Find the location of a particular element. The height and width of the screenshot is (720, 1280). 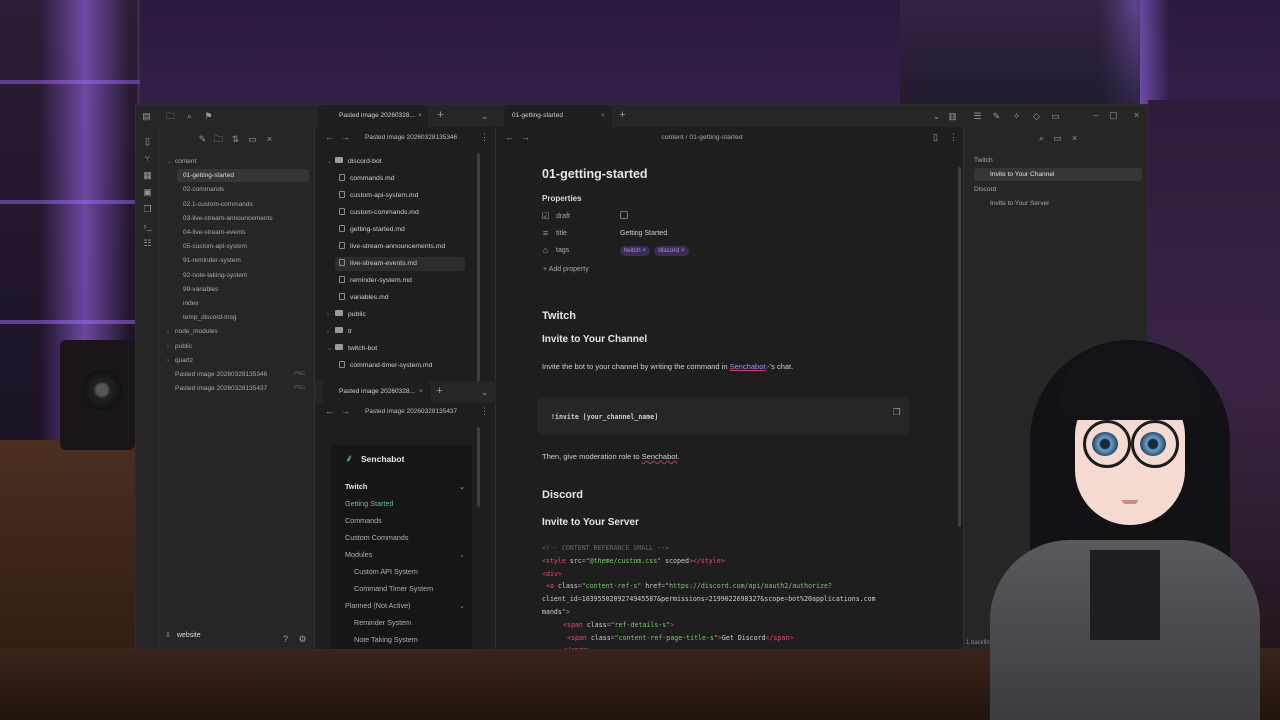

sidebar-right-toggle-icon: ▥ is located at coordinates (952, 116).